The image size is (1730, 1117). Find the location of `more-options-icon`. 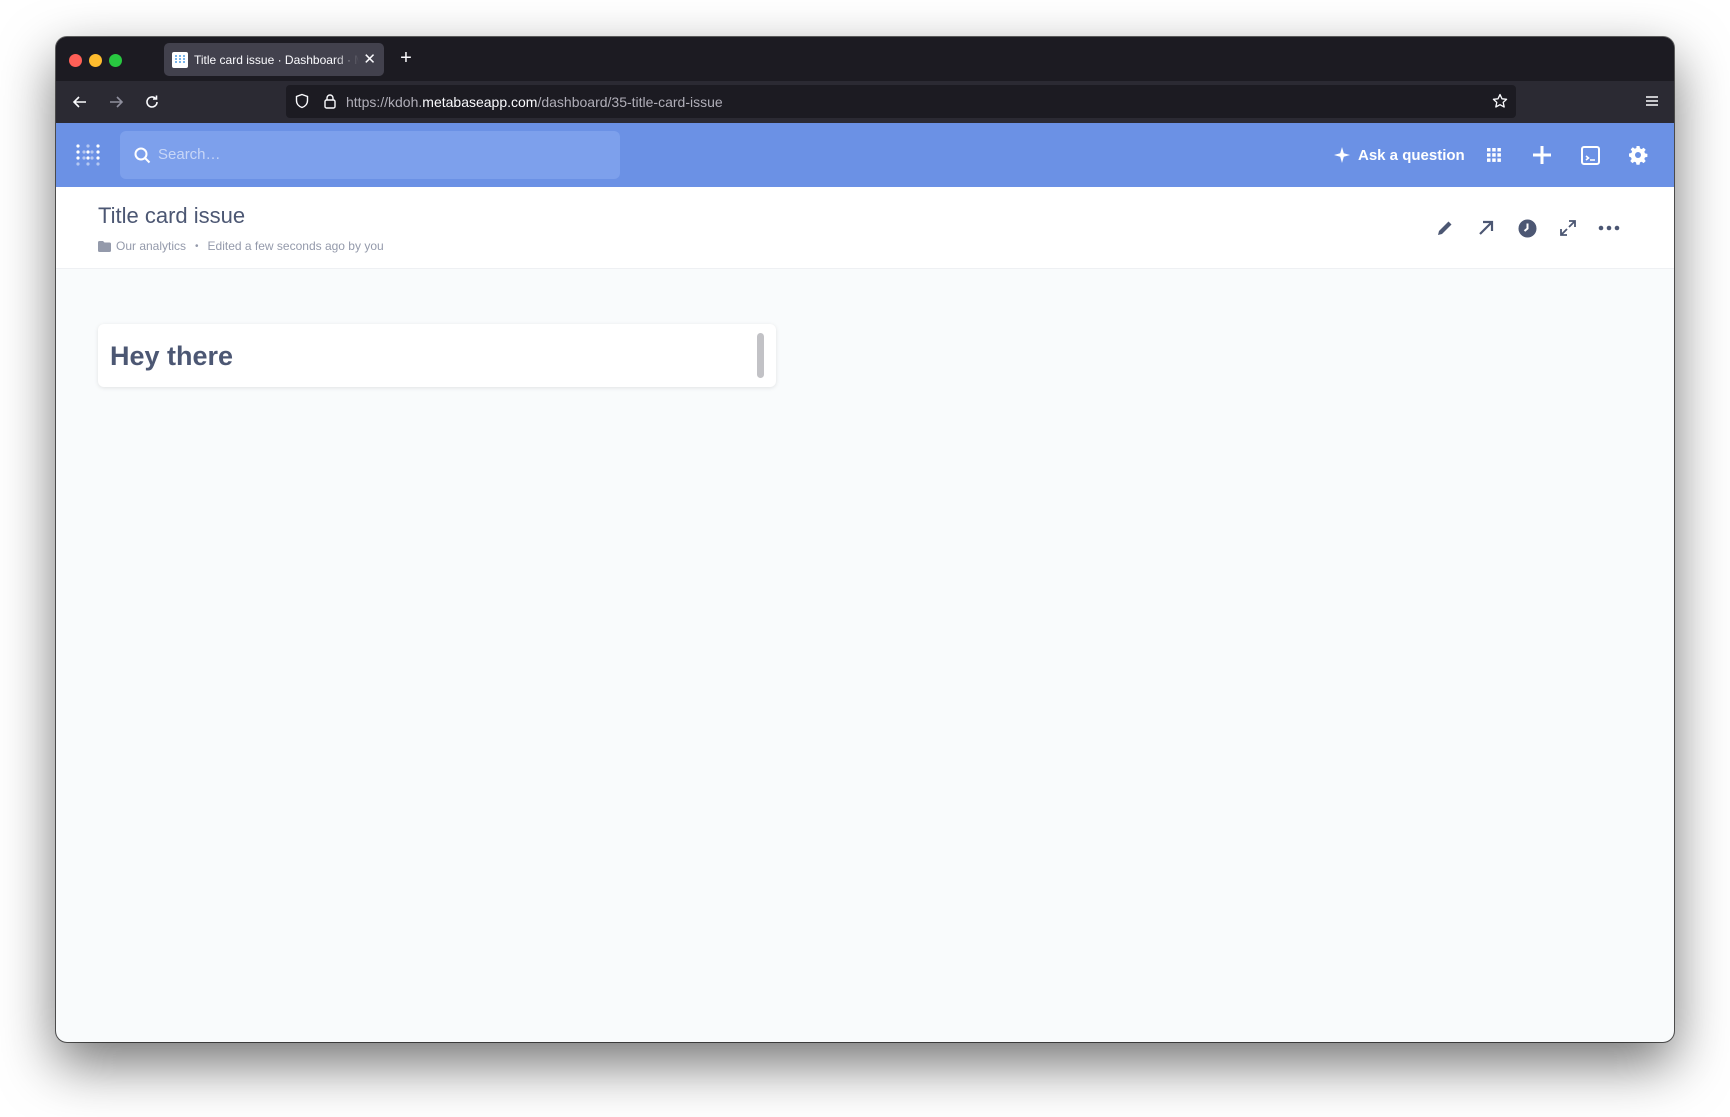

more-options-icon is located at coordinates (1609, 228).